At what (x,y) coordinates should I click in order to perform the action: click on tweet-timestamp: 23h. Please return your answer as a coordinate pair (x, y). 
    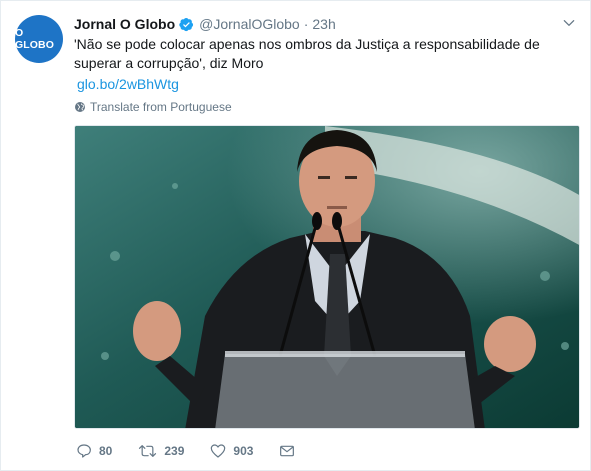
    Looking at the image, I should click on (323, 24).